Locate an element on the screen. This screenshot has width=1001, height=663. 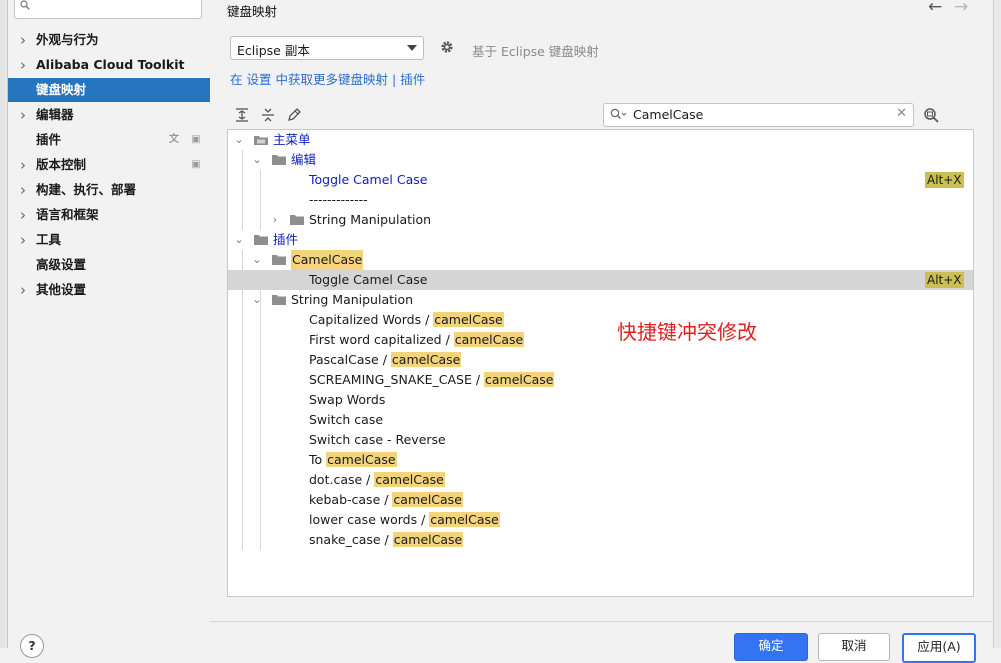
tree-node-main-menu: ⌄ 主菜单 is located at coordinates (600, 140).